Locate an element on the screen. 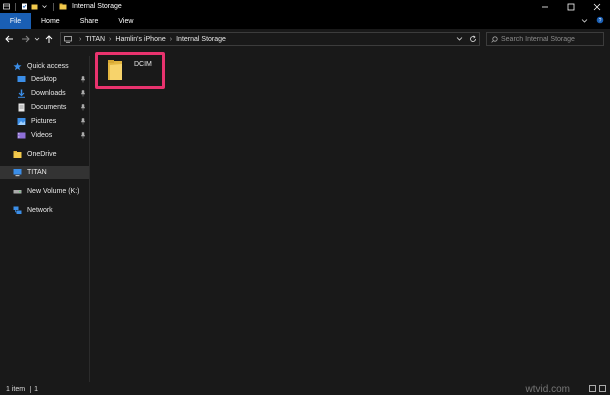  large-icons-view-button is located at coordinates (602, 388).